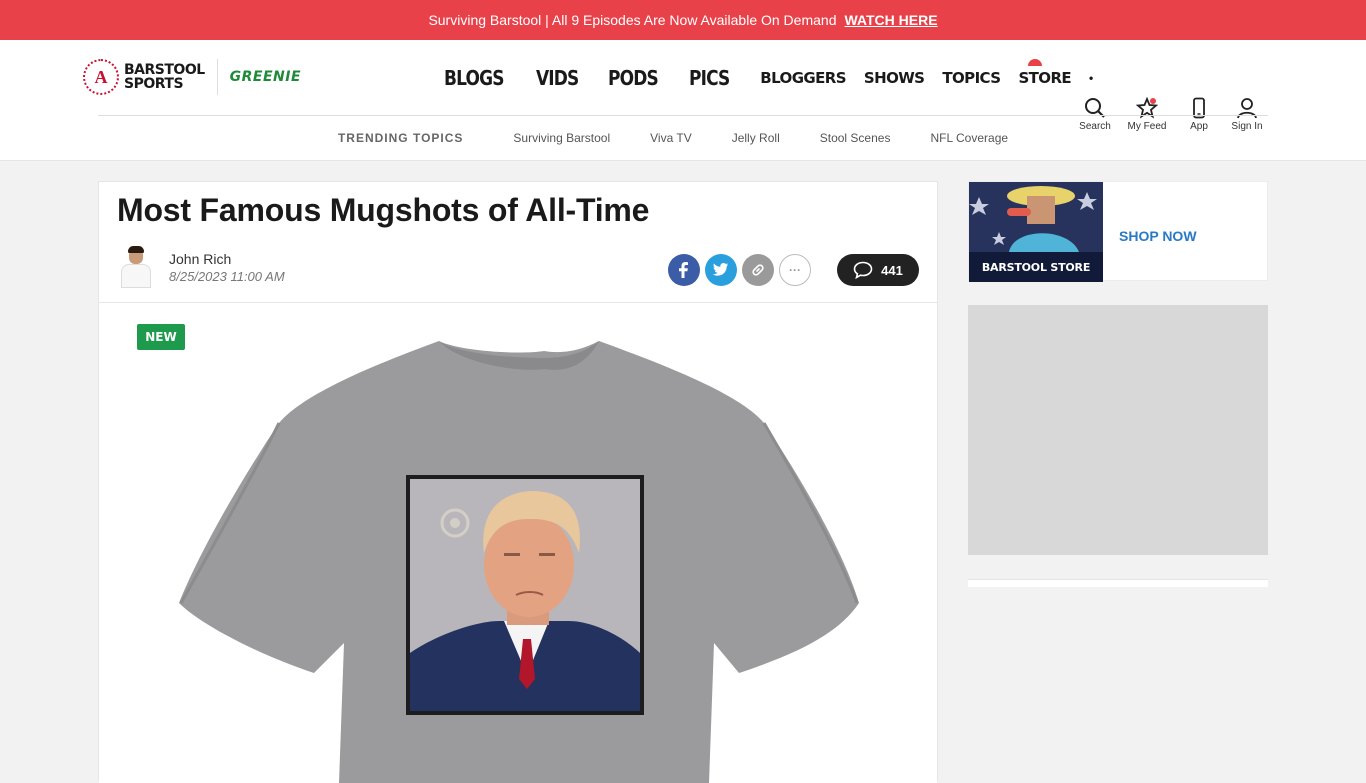  Describe the element at coordinates (1091, 78) in the screenshot. I see `nav-more-button: •` at that location.